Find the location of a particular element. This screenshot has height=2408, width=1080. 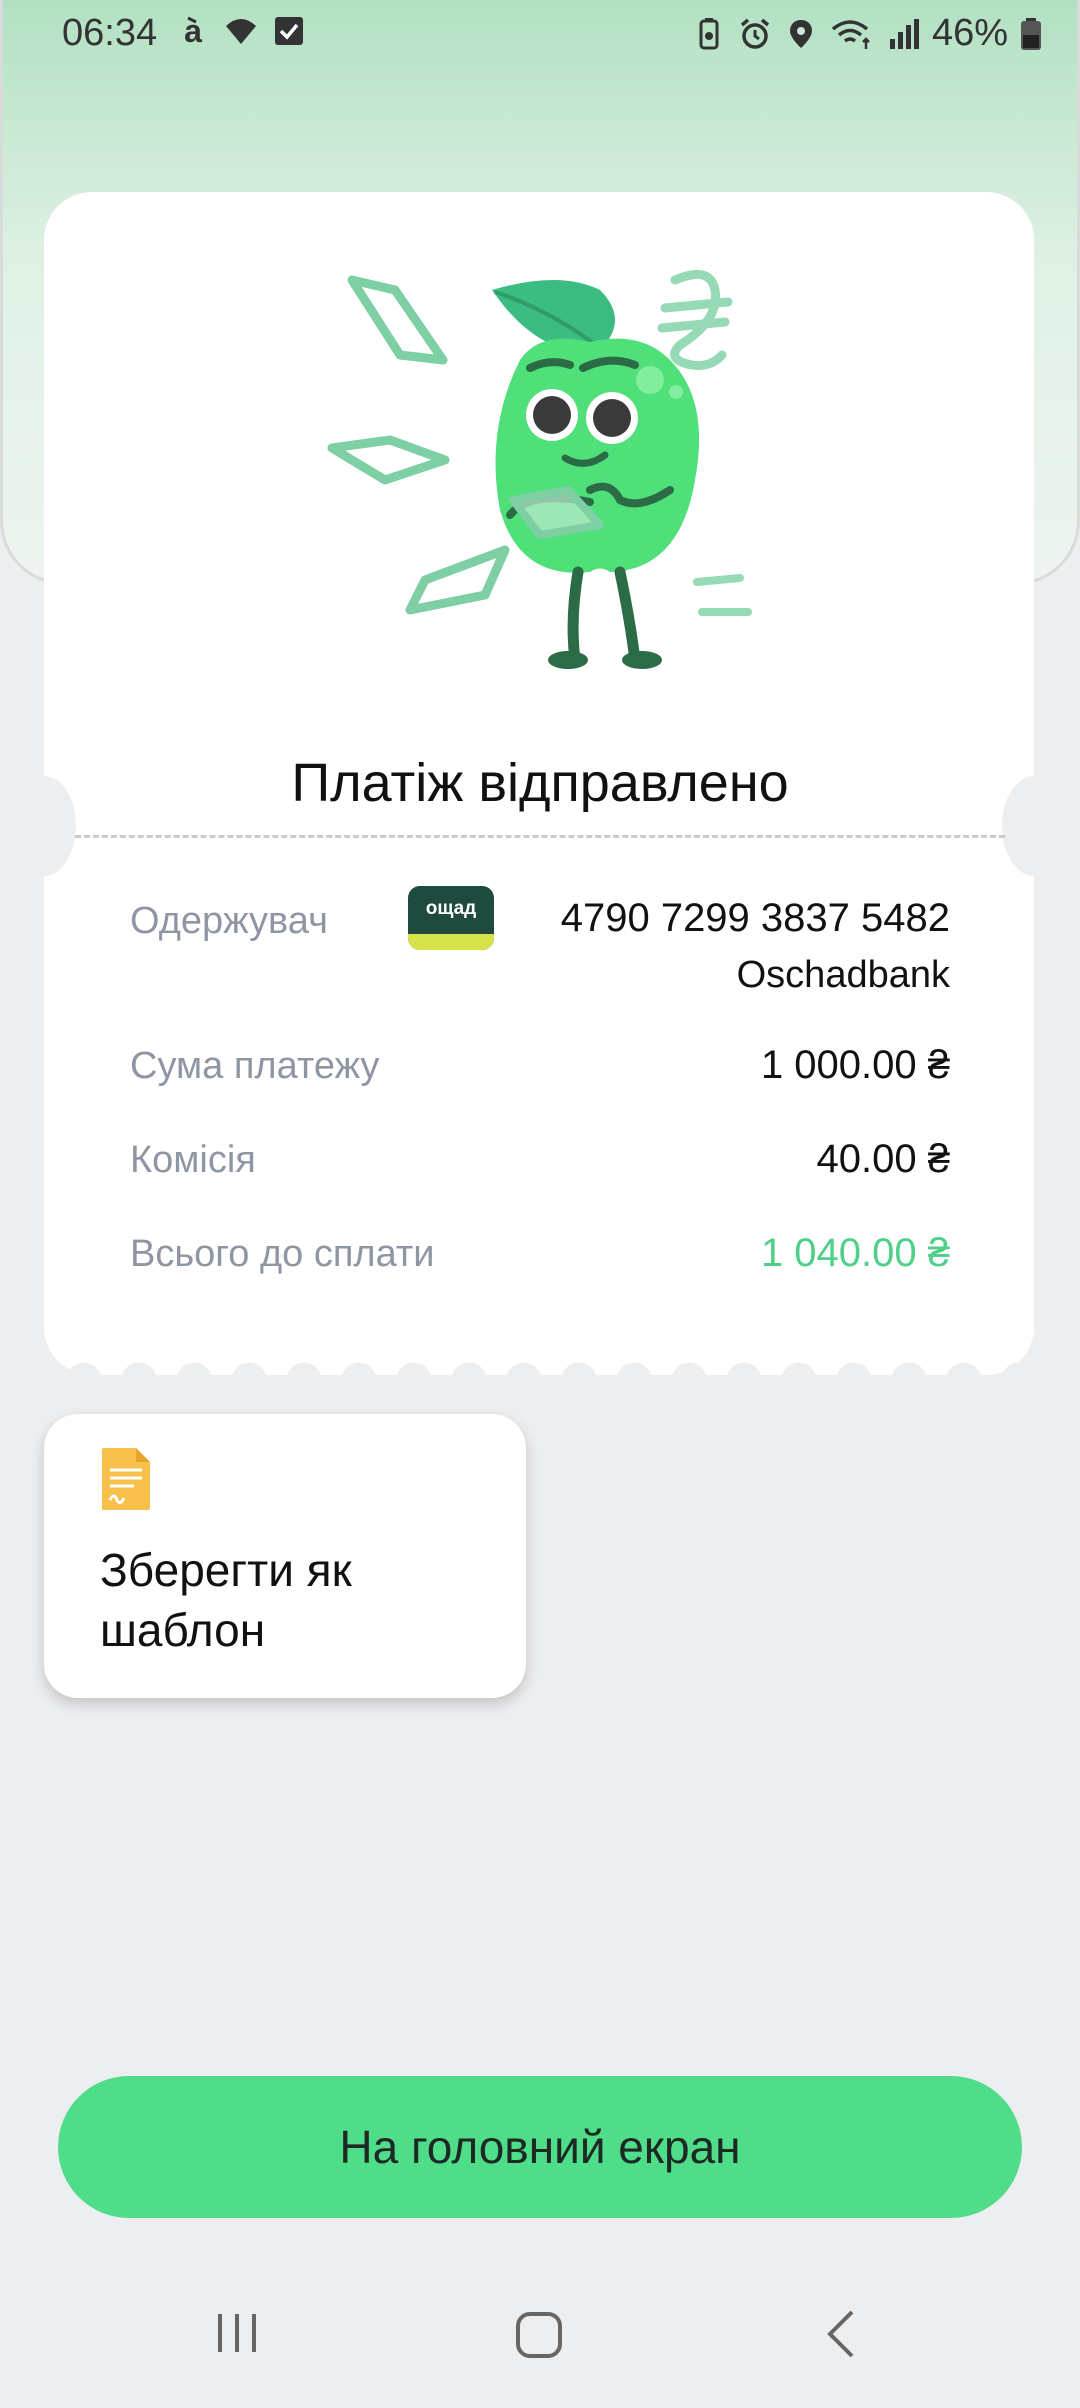

receipt-scalloped-edge is located at coordinates (539, 1372).